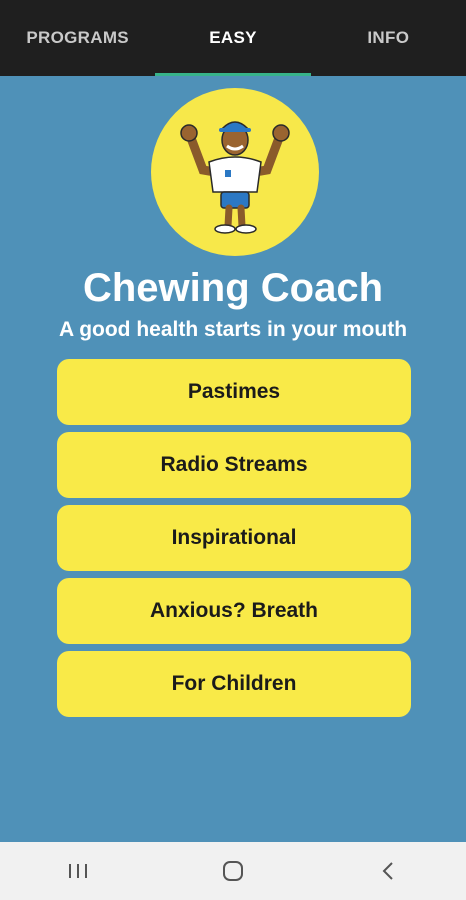  What do you see at coordinates (234, 538) in the screenshot?
I see `inspirational-button: Inspirational` at bounding box center [234, 538].